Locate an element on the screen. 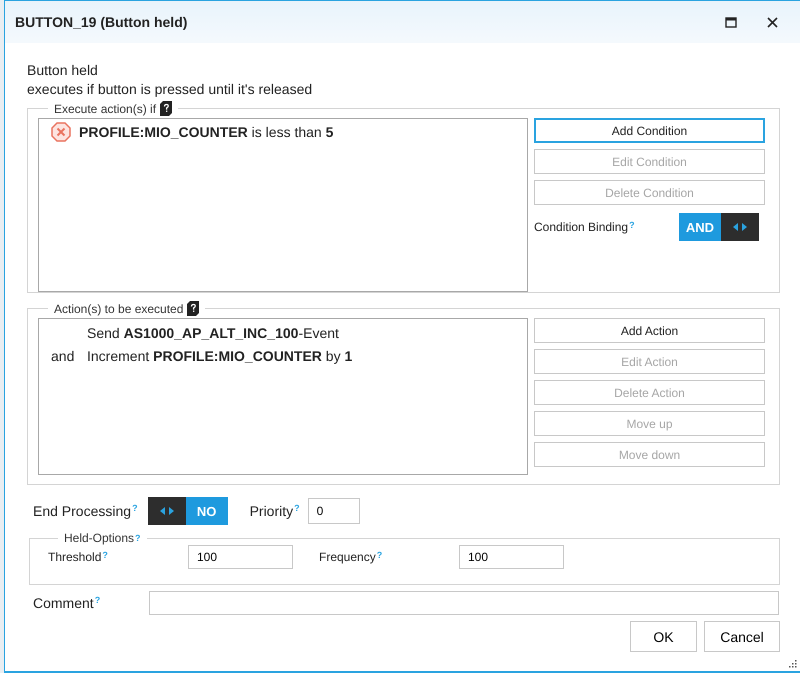  dialog-button: Cancel is located at coordinates (742, 636).